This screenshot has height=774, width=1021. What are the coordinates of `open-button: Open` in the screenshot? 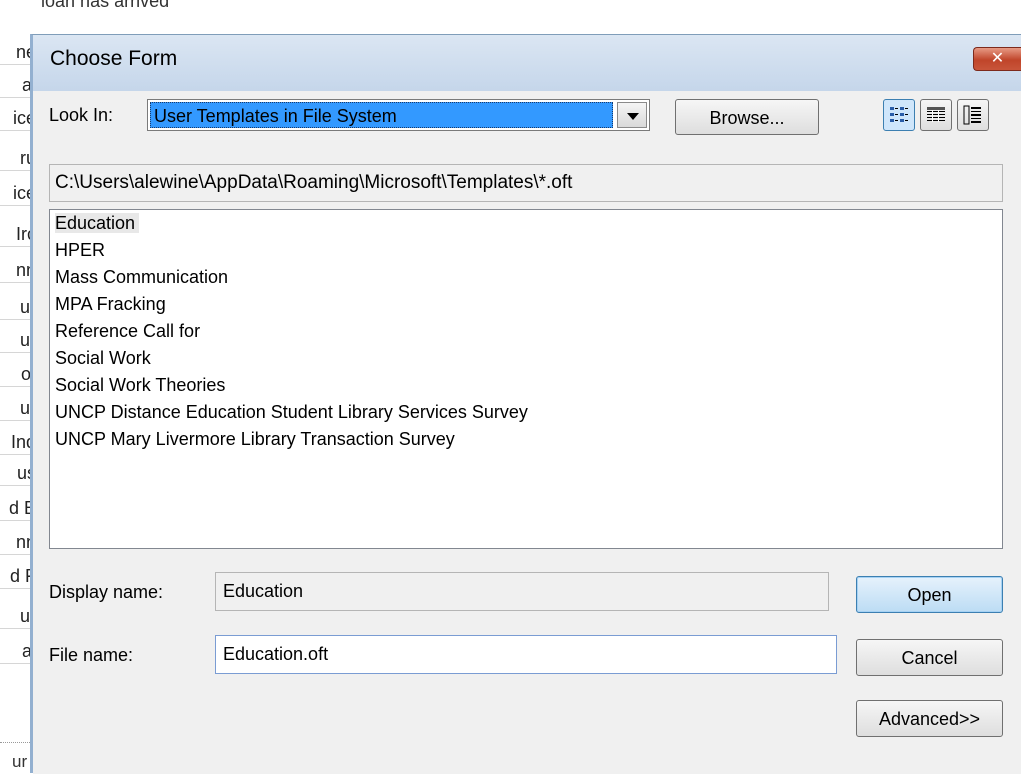 It's located at (929, 594).